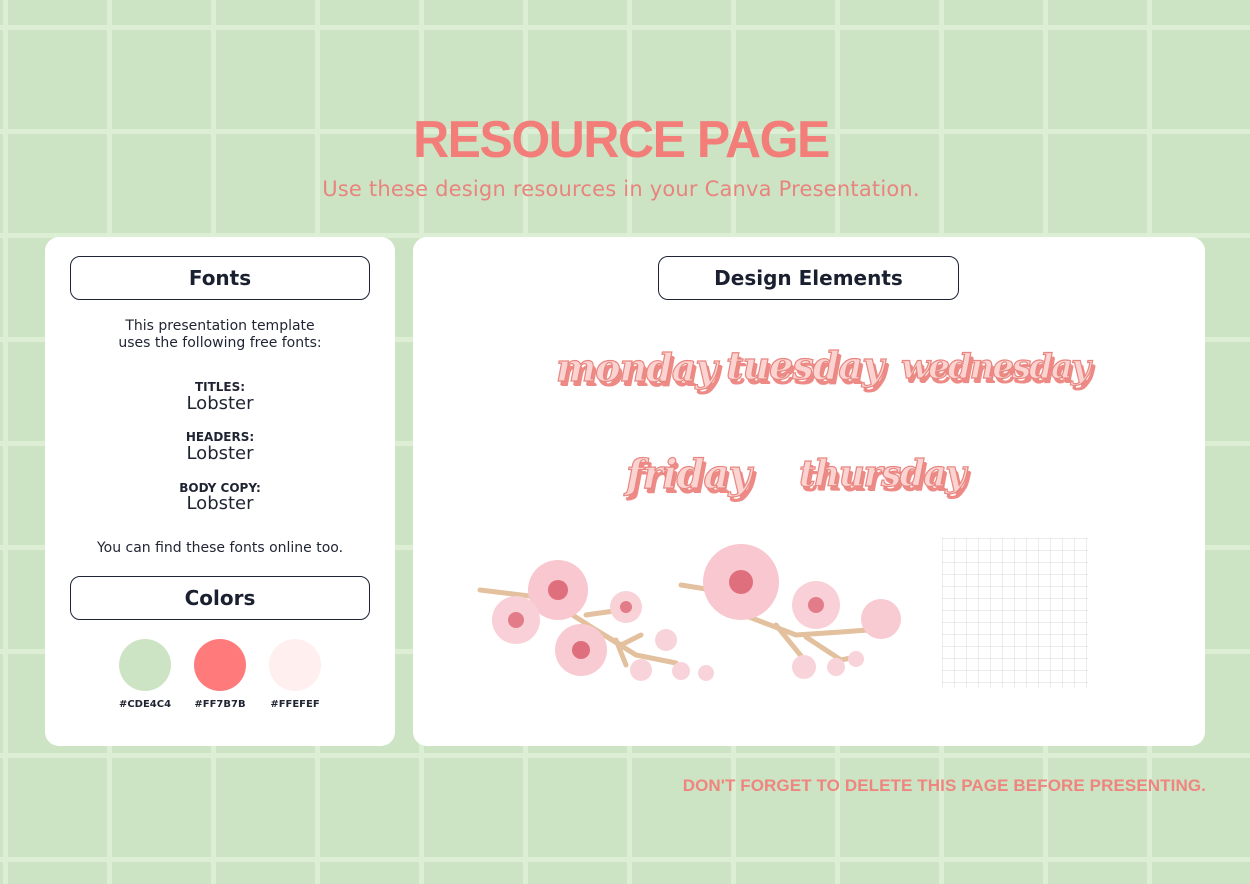  I want to click on colors-heading: Colors, so click(220, 598).